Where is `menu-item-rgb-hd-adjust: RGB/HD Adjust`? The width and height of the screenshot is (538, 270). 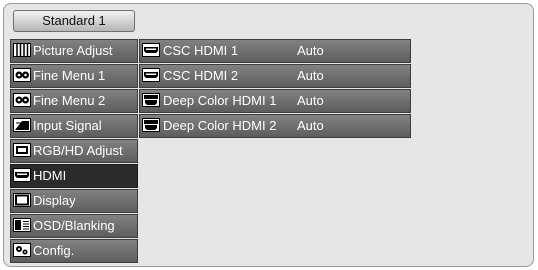
menu-item-rgb-hd-adjust: RGB/HD Adjust is located at coordinates (74, 151).